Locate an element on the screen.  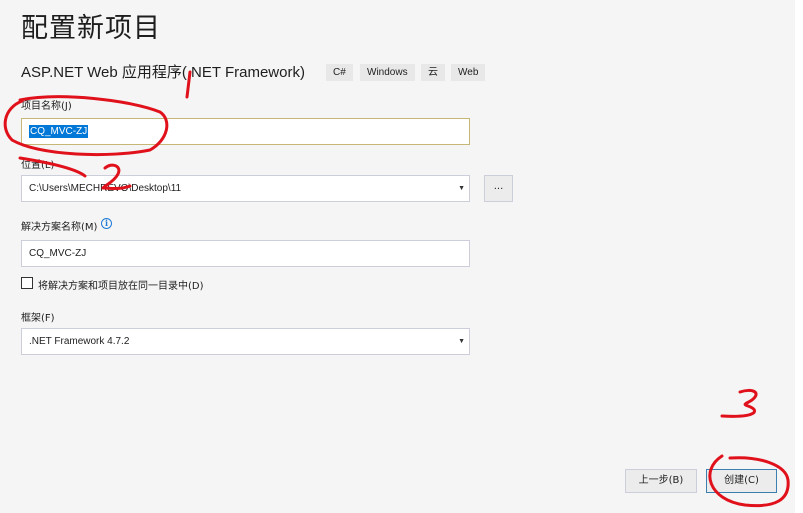
project-name-label: 项目名称(J) is located at coordinates (46, 106).